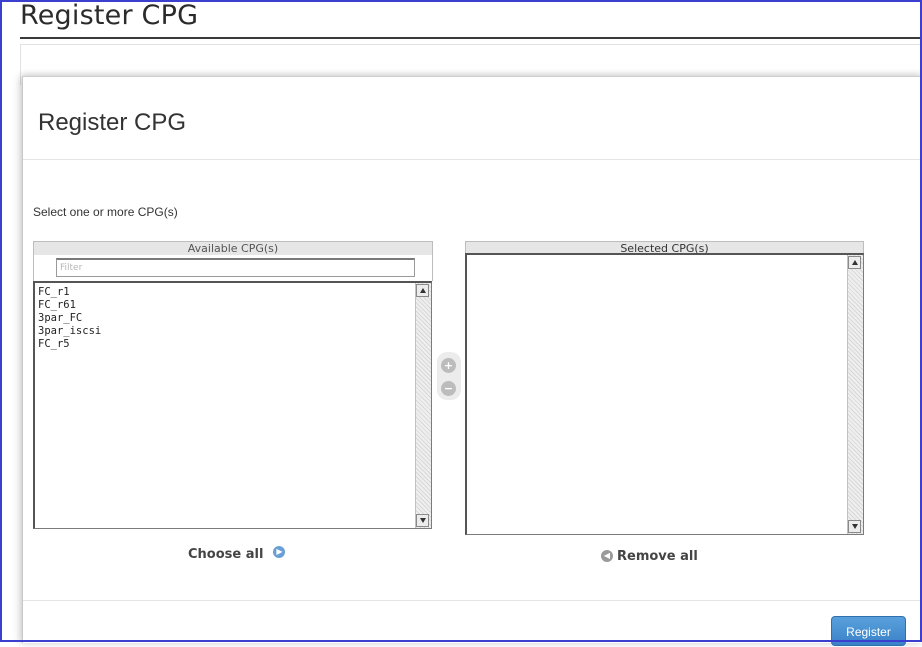 The height and width of the screenshot is (647, 922). What do you see at coordinates (448, 365) in the screenshot?
I see `plus-circle-icon: +` at bounding box center [448, 365].